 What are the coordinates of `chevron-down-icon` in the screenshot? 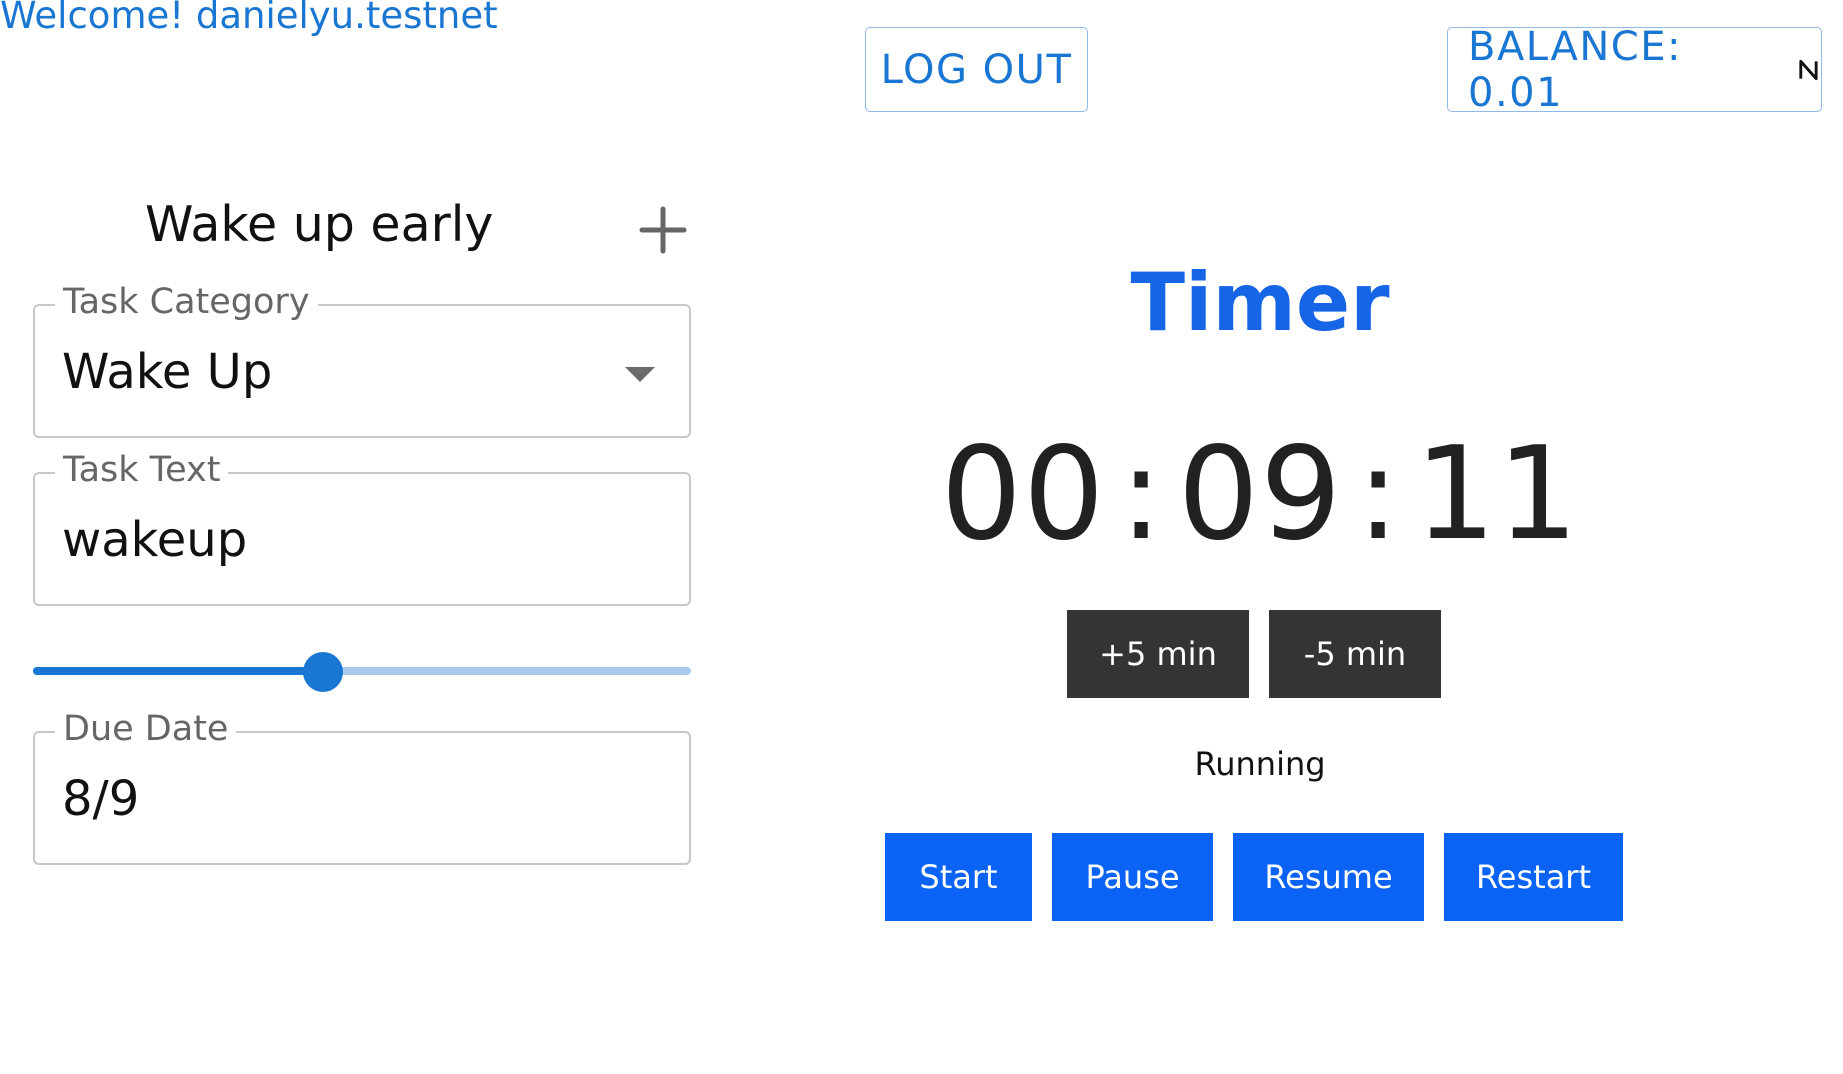 It's located at (640, 374).